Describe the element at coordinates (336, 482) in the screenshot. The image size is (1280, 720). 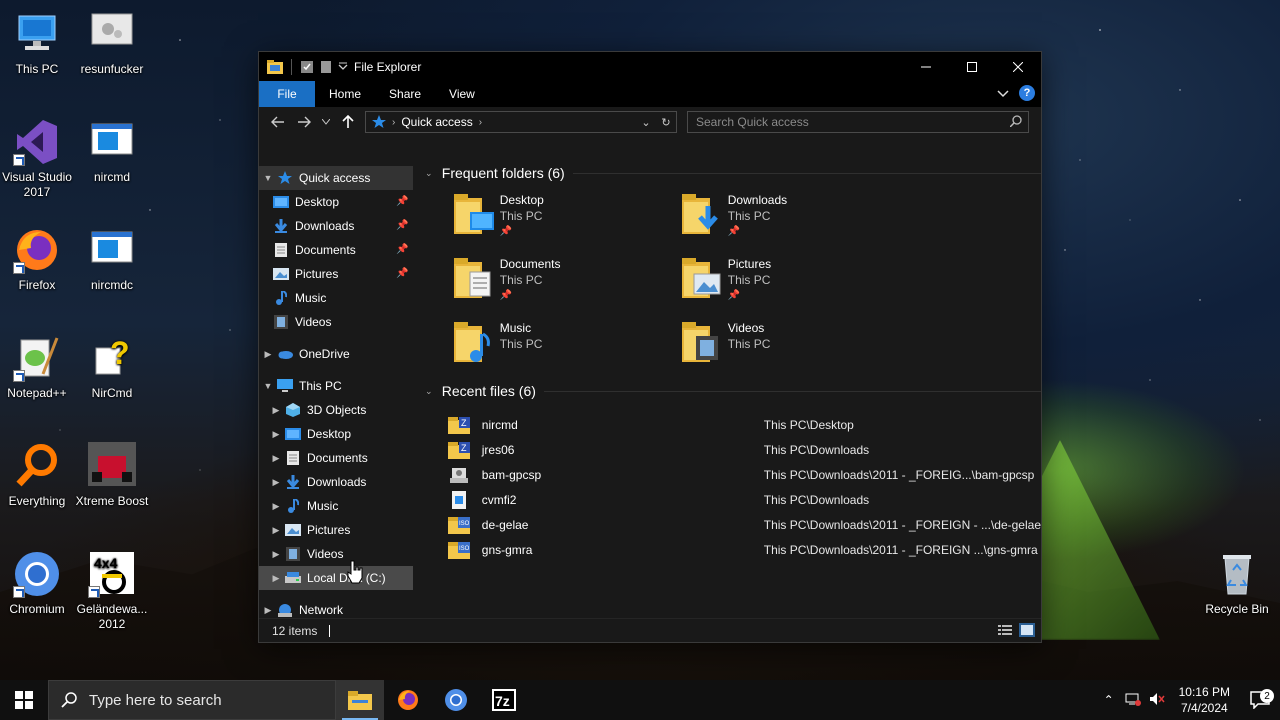
I see `nav-item-pc-downloads: ▶ Downloads` at that location.